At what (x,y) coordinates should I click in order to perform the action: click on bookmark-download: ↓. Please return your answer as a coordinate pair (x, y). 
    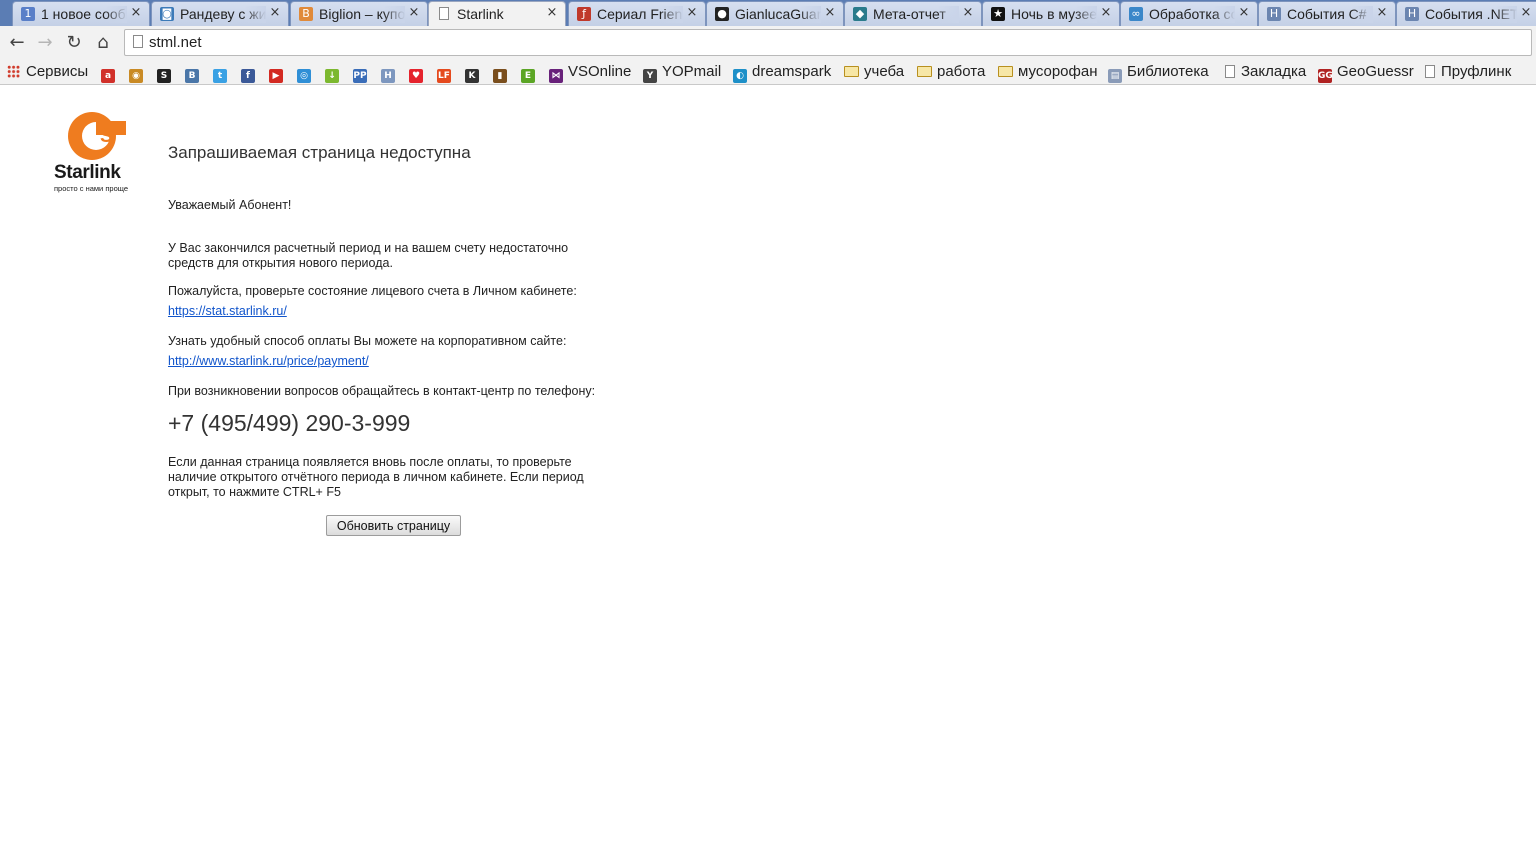
    Looking at the image, I should click on (332, 72).